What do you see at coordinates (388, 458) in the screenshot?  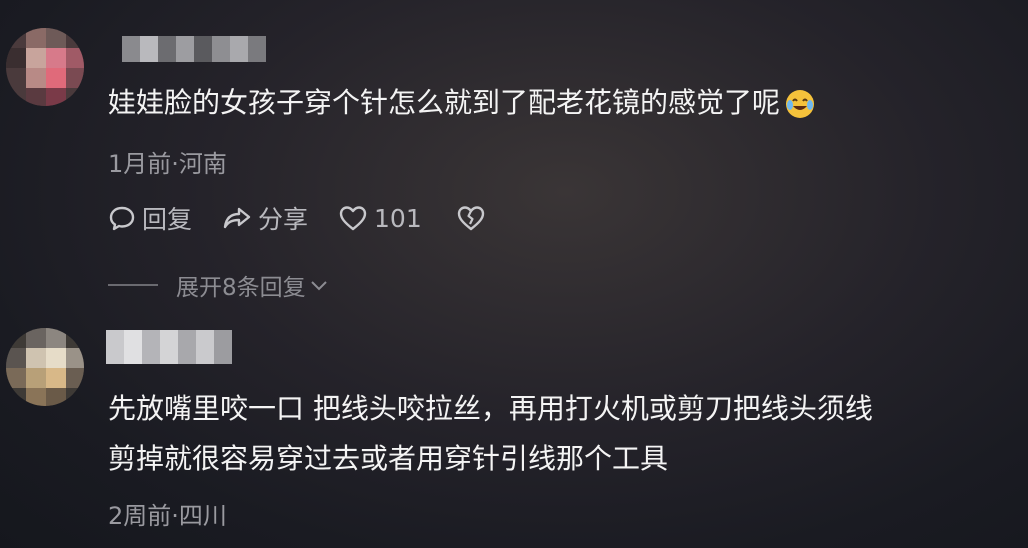 I see `comment-text-line-2: 剪掉就很容易穿过去或者用穿针引线那个工具` at bounding box center [388, 458].